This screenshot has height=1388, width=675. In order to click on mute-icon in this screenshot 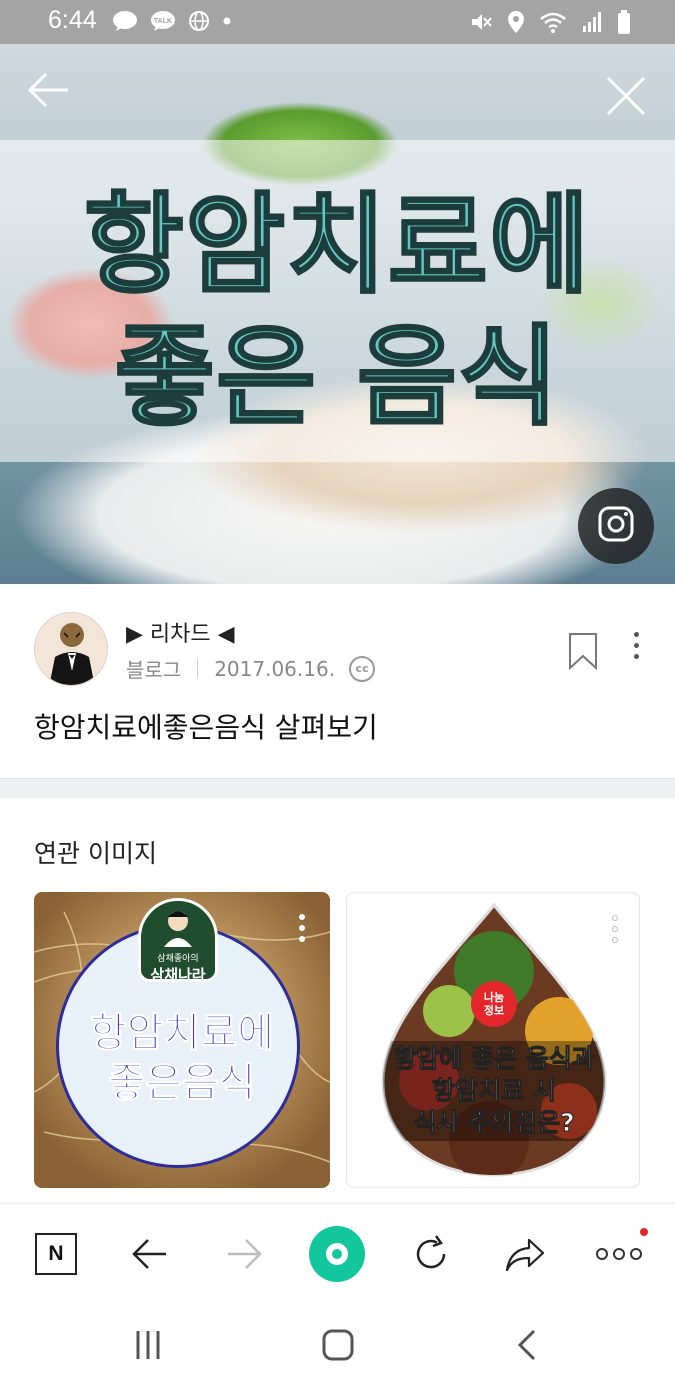, I will do `click(481, 22)`.